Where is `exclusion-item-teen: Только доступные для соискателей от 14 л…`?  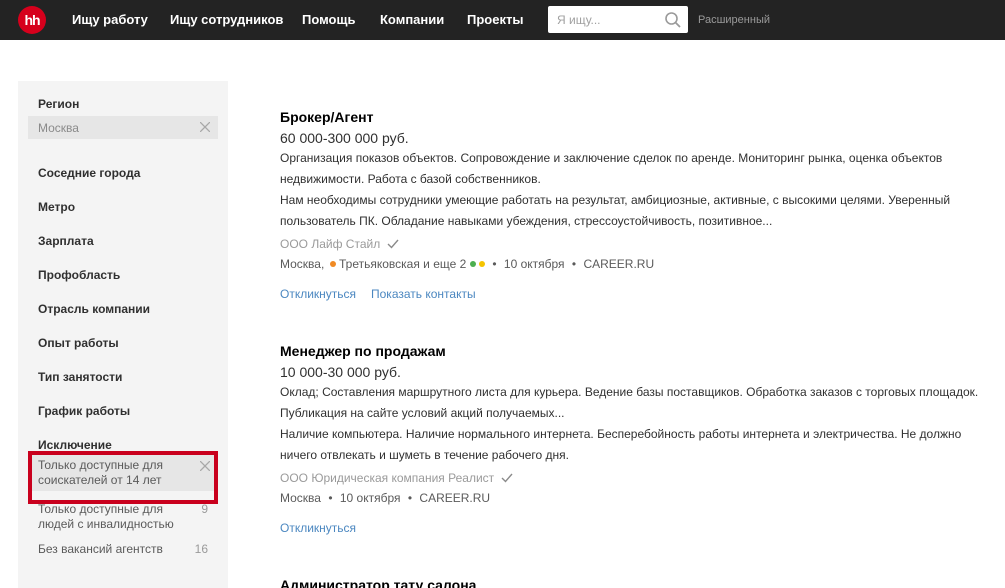
exclusion-item-teen: Только доступные для соискателей от 14 л… is located at coordinates (123, 473).